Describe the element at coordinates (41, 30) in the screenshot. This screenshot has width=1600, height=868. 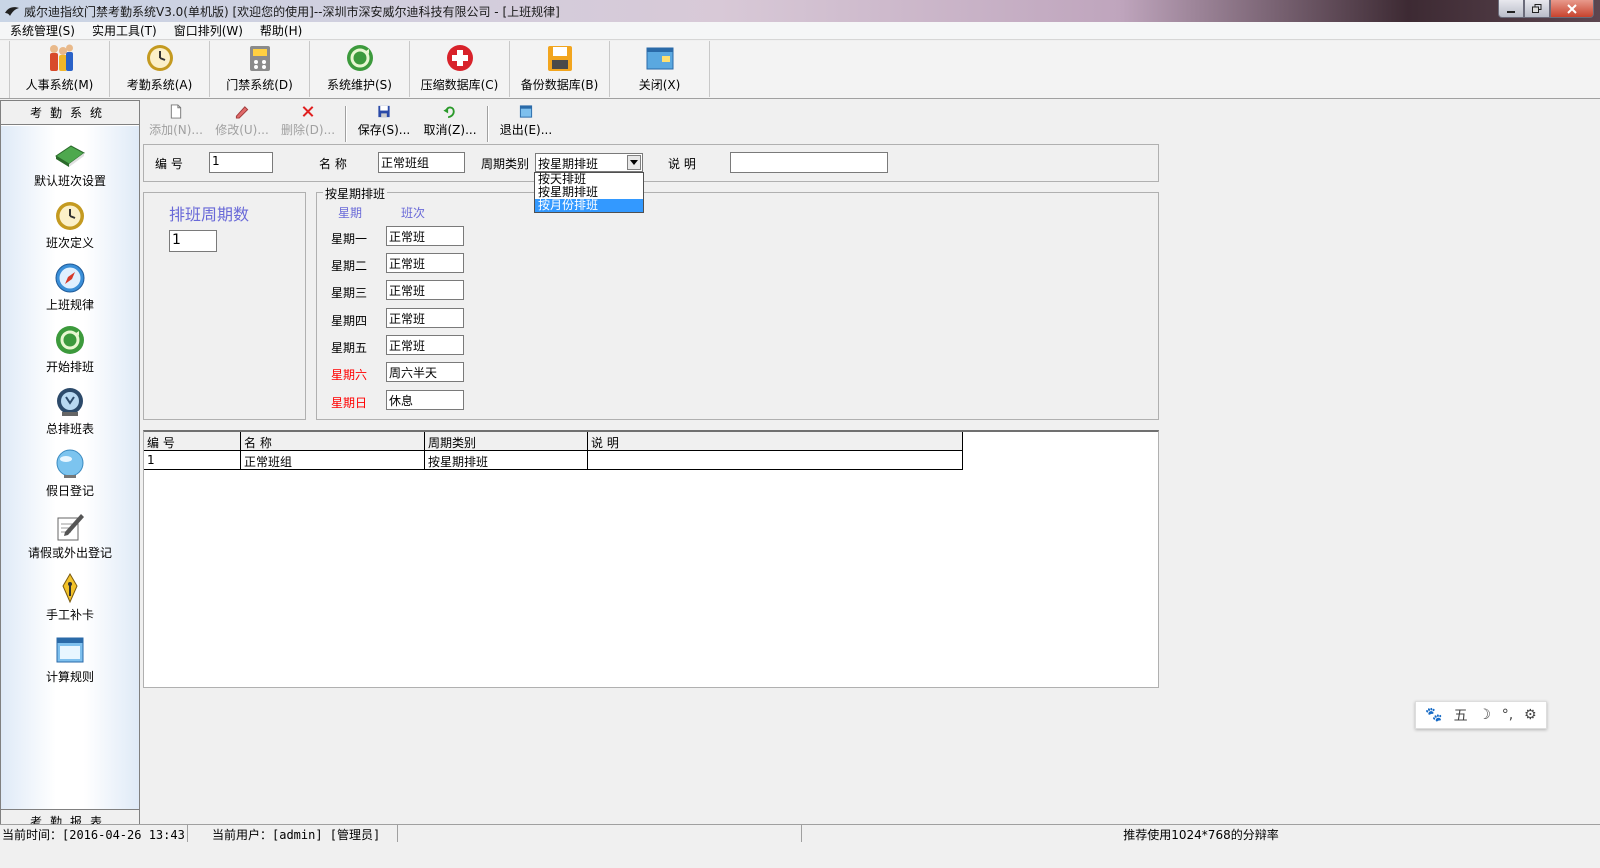
I see `menu-system: 系统管理(S)` at that location.